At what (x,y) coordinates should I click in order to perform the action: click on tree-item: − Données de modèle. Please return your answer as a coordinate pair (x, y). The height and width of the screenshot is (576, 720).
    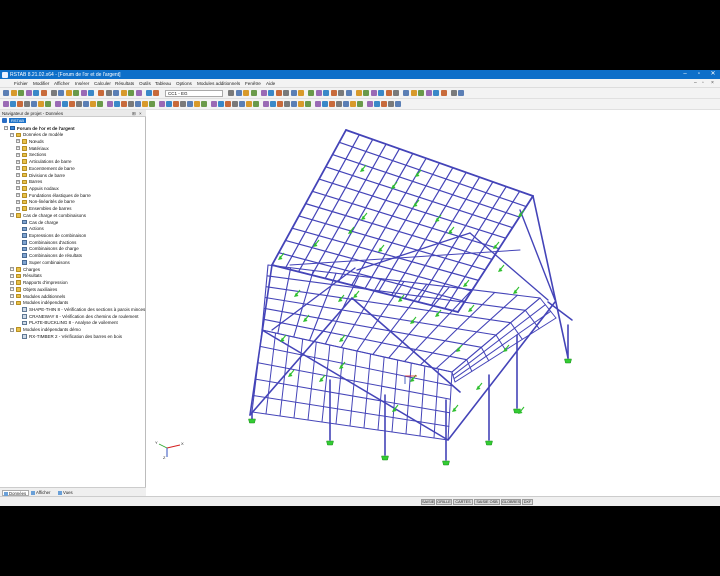
    Looking at the image, I should click on (73, 135).